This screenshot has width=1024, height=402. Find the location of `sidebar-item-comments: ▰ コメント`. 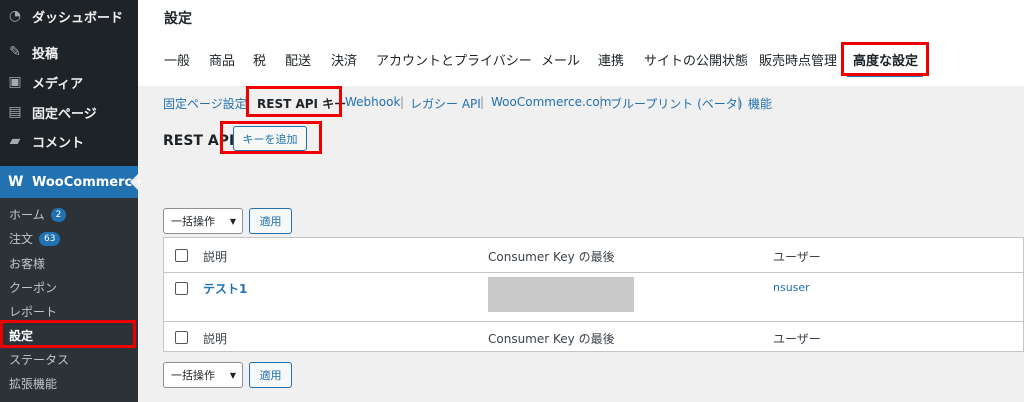

sidebar-item-comments: ▰ コメント is located at coordinates (69, 141).